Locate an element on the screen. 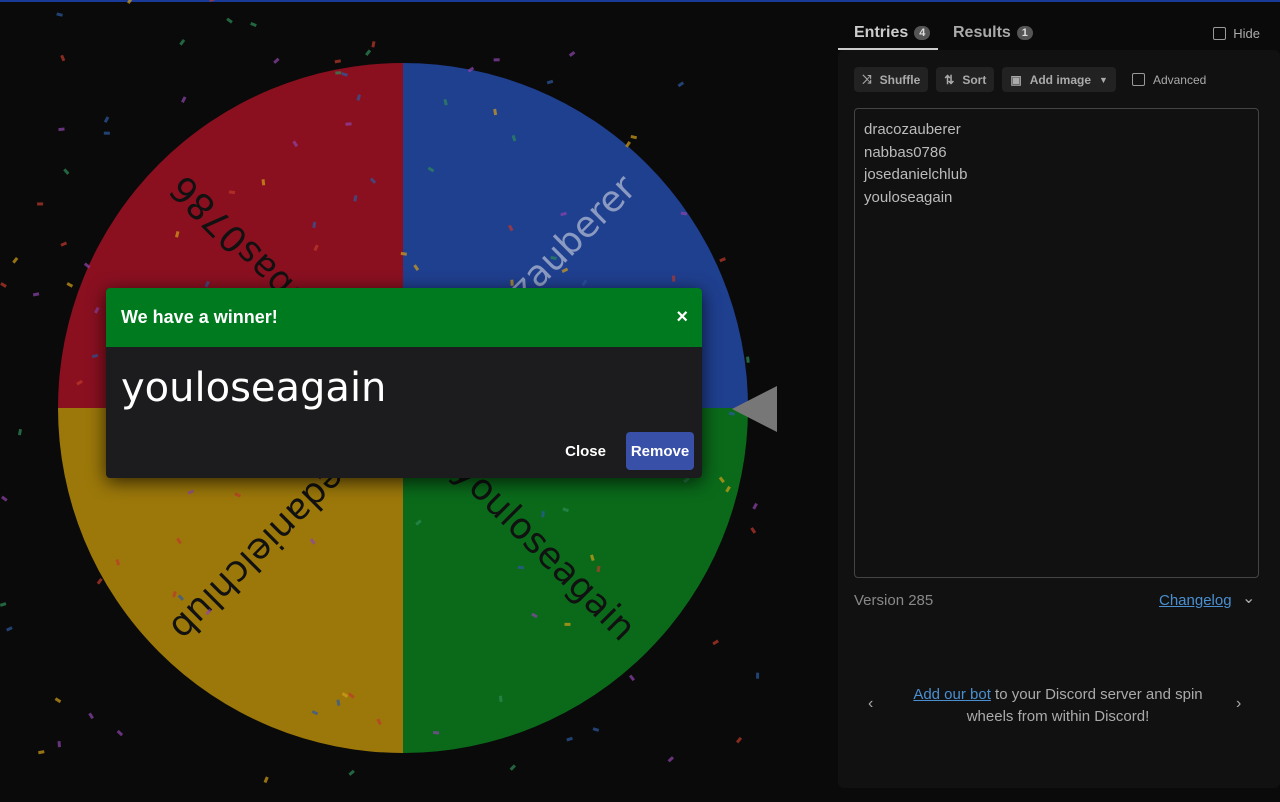 This screenshot has height=802, width=1280. shuffle-button: ⤨ Shuffle is located at coordinates (891, 79).